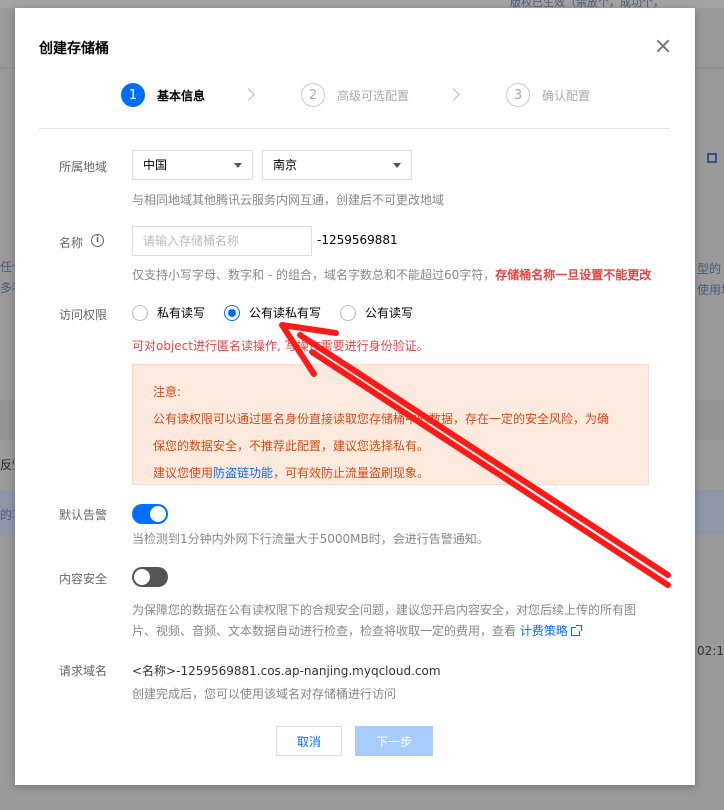 The image size is (724, 810). I want to click on bucket-name-input, so click(222, 241).